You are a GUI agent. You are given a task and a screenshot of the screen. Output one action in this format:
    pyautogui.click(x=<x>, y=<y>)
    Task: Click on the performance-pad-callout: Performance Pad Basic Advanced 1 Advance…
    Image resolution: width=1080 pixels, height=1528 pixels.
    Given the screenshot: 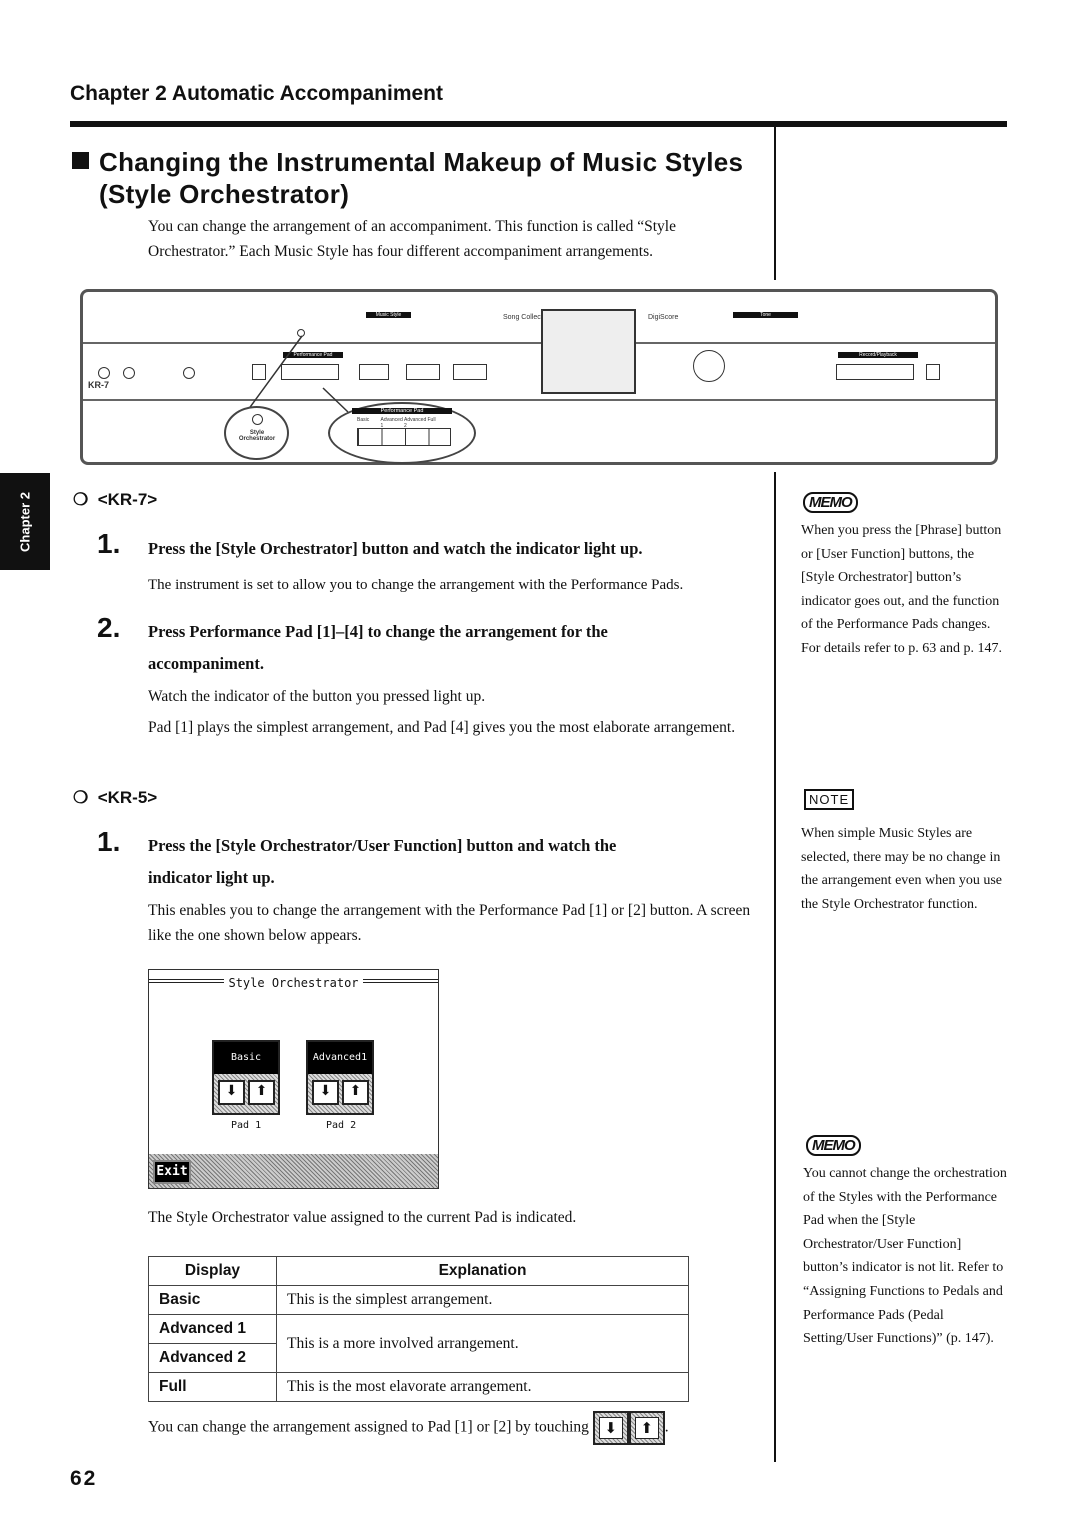 What is the action you would take?
    pyautogui.click(x=402, y=433)
    